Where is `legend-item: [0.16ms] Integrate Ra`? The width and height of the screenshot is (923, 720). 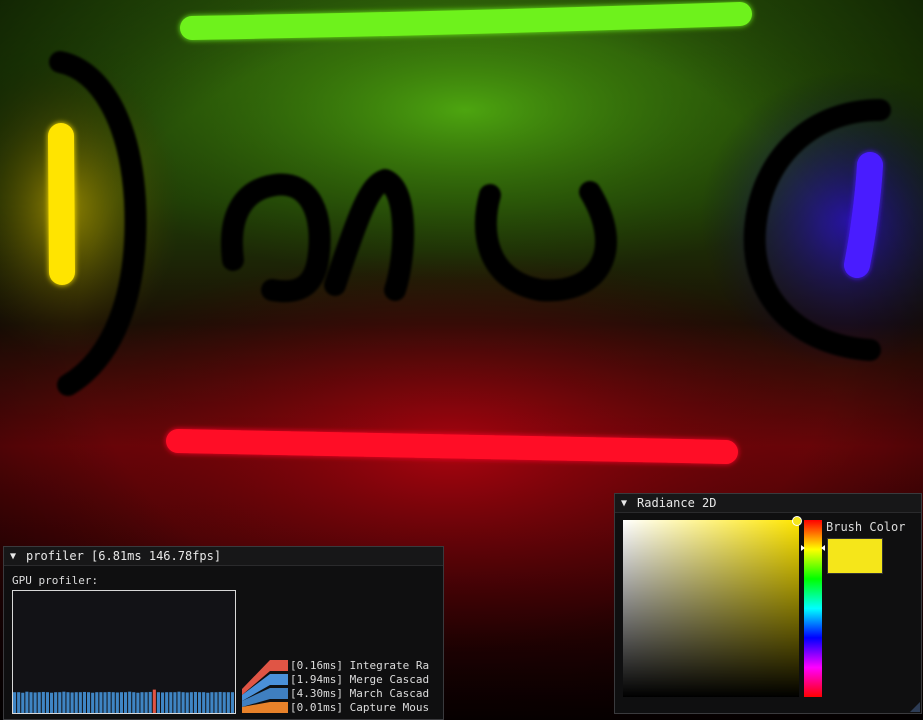
legend-item: [0.16ms] Integrate Ra is located at coordinates (360, 665).